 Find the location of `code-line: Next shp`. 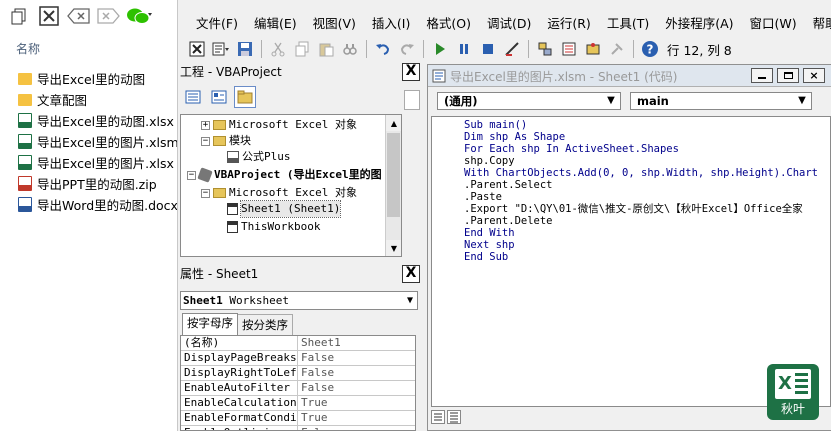

code-line: Next shp is located at coordinates (489, 245).